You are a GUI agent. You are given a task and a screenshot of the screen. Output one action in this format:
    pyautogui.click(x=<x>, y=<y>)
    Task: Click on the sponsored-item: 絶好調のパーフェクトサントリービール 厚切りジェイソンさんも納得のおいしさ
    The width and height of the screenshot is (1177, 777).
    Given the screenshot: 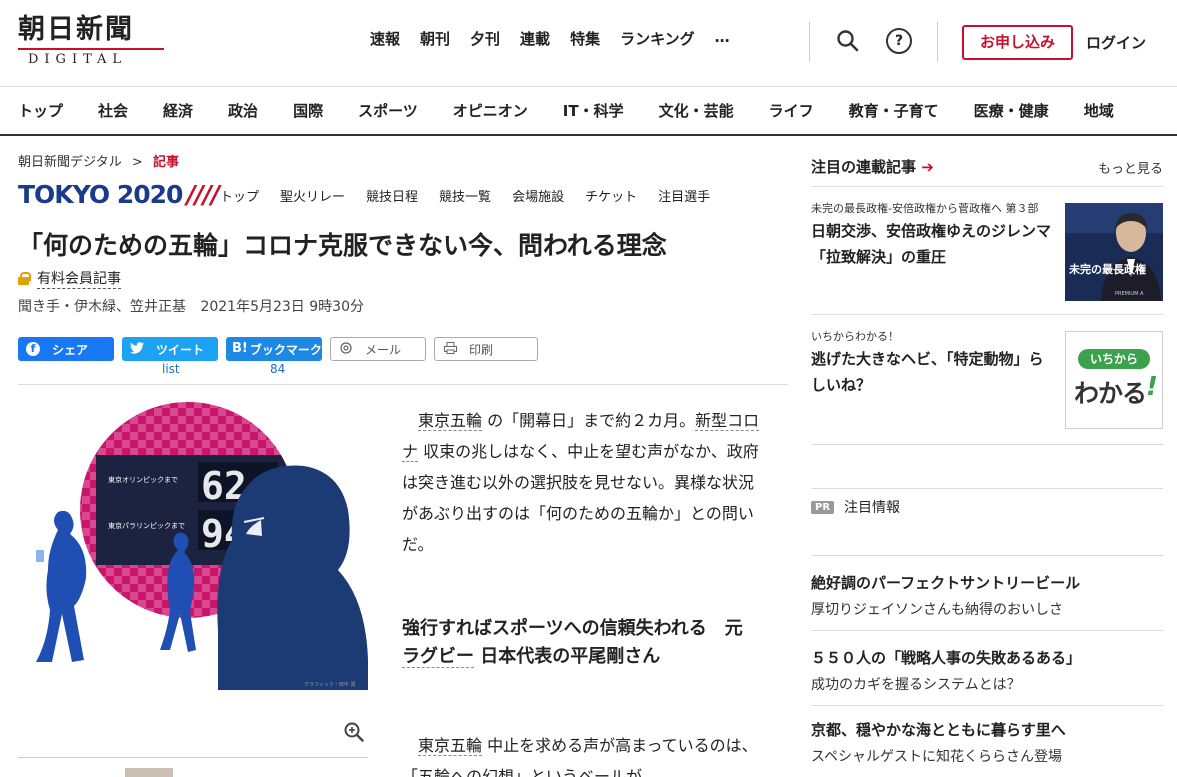 What is the action you would take?
    pyautogui.click(x=987, y=595)
    